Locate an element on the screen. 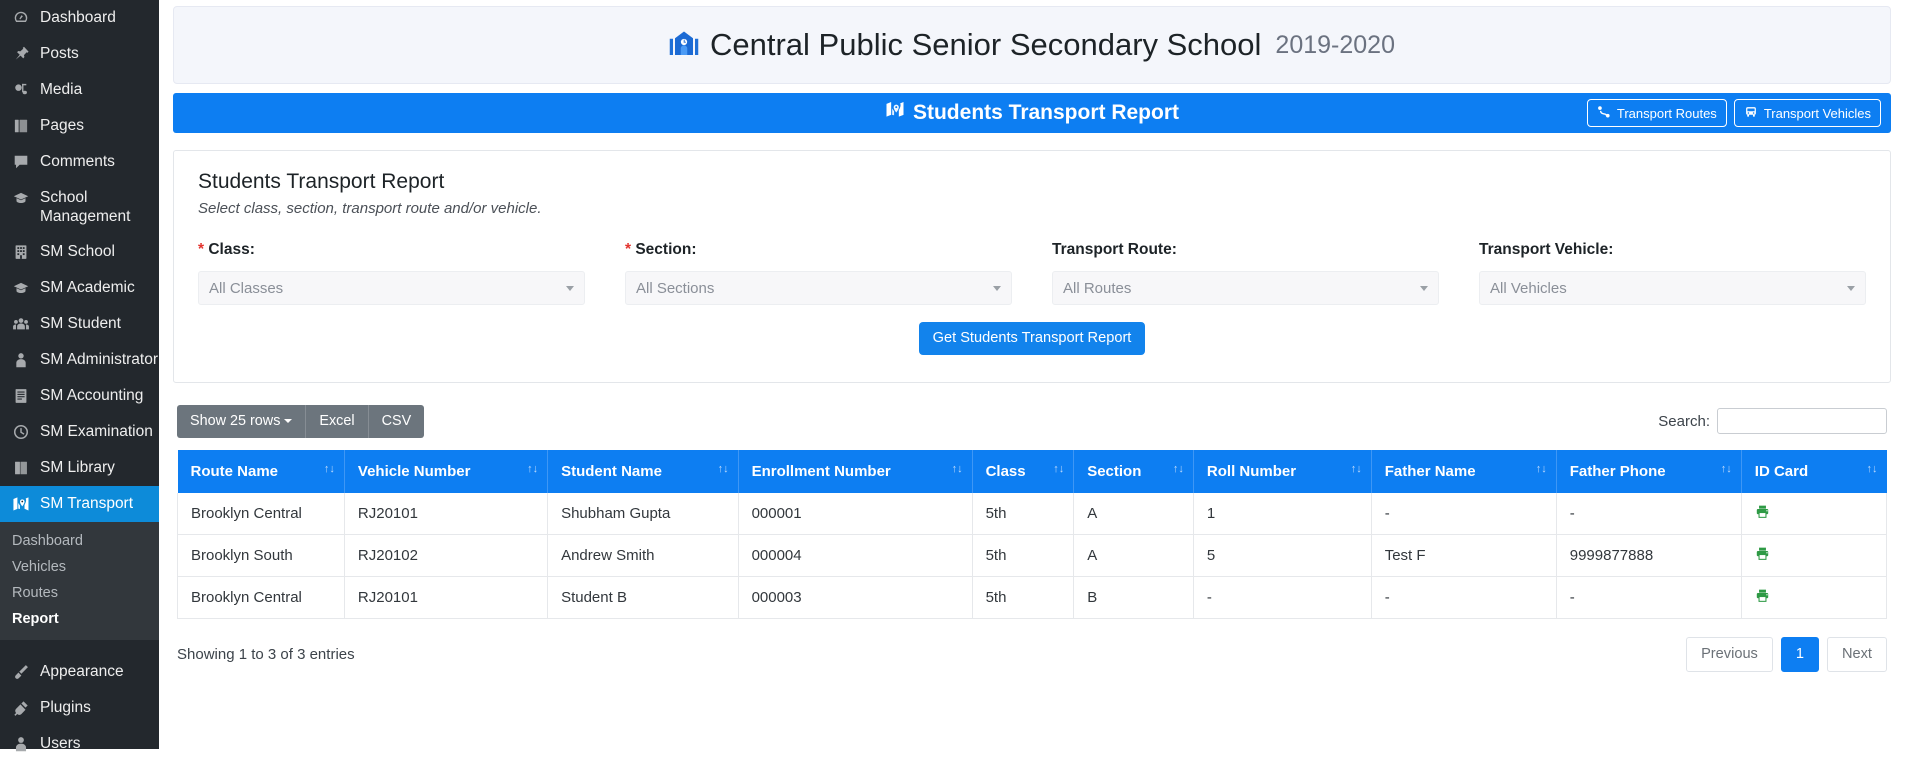 This screenshot has height=762, width=1905. column-header-father-name: Father Name ↑↓ is located at coordinates (1464, 471).